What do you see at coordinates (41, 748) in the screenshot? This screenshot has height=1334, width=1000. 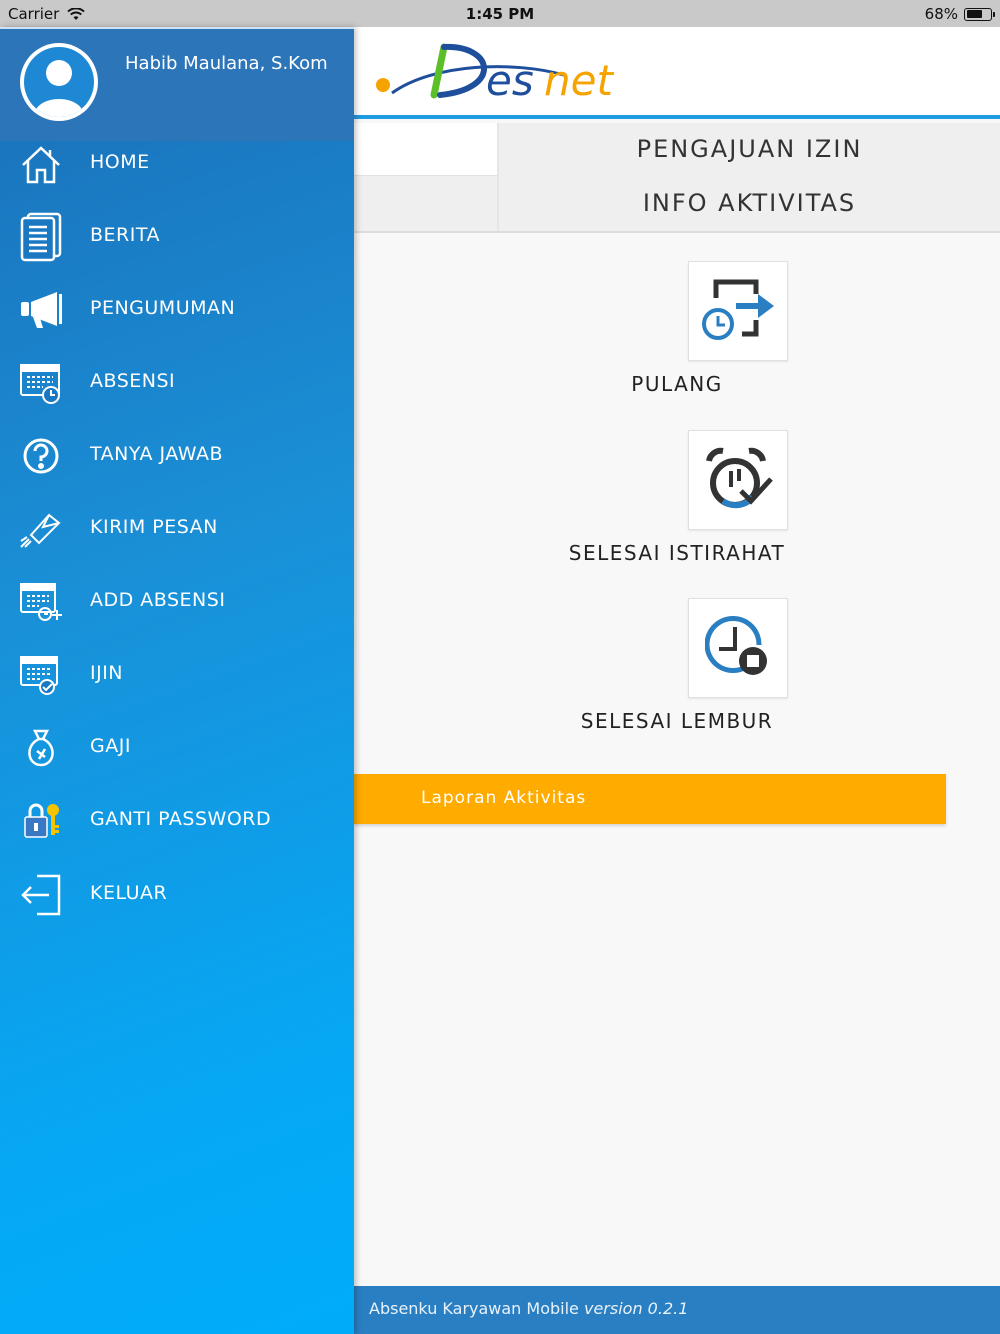 I see `money-bag-icon` at bounding box center [41, 748].